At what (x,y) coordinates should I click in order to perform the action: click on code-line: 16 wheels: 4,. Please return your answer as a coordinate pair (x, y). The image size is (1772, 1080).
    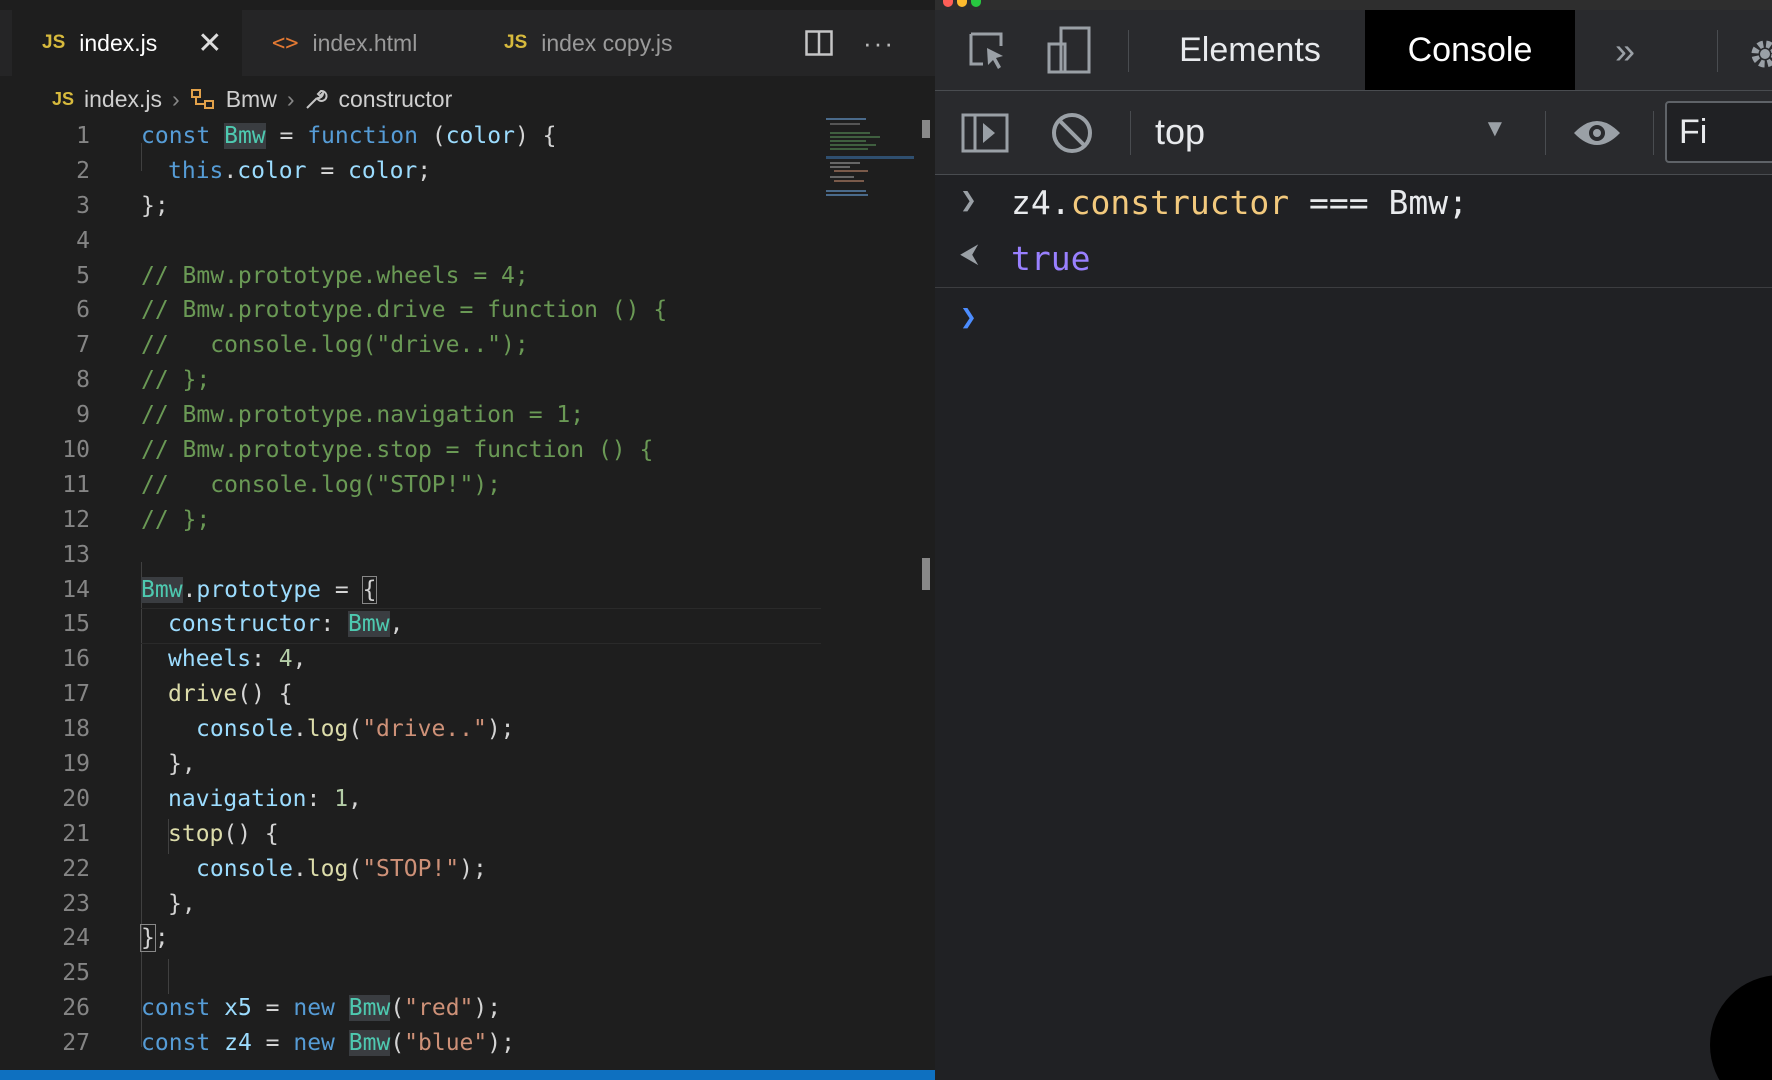
    Looking at the image, I should click on (415, 659).